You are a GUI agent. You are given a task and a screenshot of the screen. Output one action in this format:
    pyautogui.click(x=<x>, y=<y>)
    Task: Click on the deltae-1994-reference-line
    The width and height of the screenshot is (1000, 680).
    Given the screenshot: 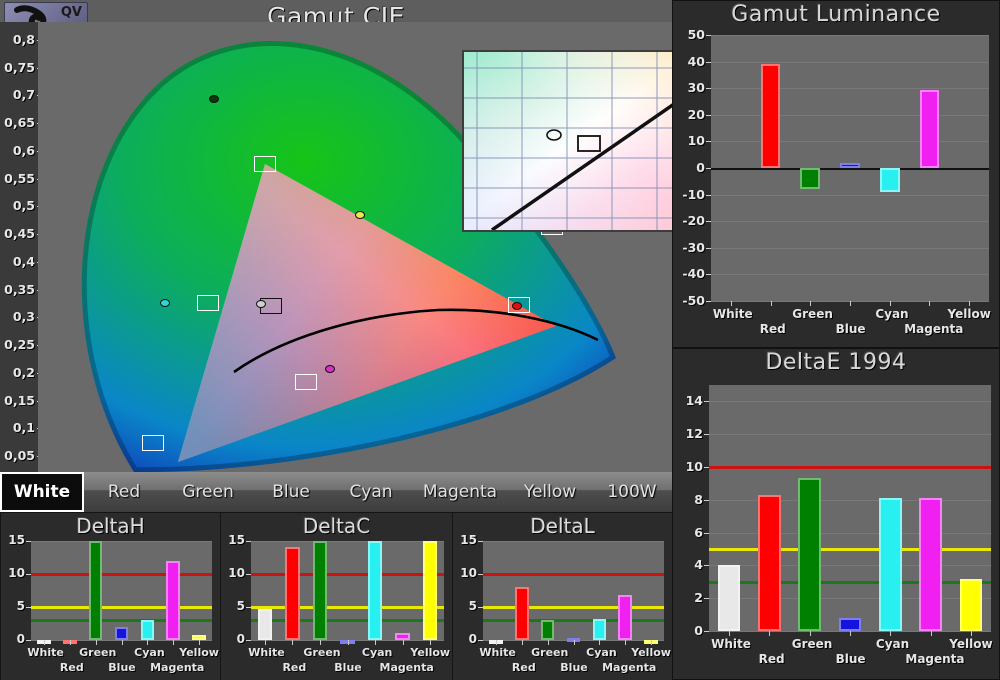 What is the action you would take?
    pyautogui.click(x=850, y=549)
    